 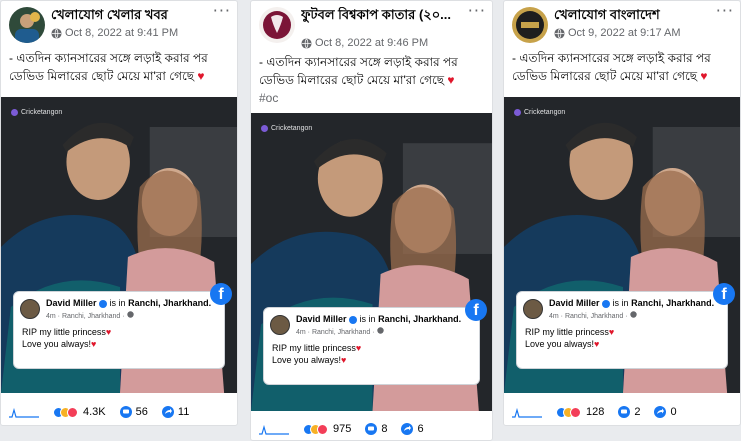 I want to click on photo-watermark: Cricketangon, so click(x=36, y=112).